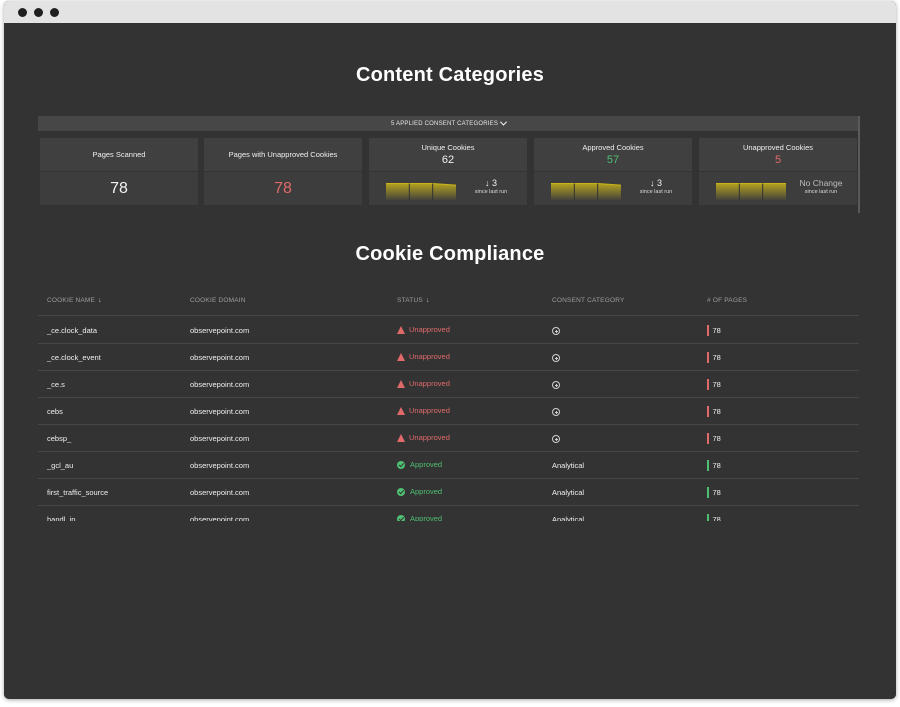  Describe the element at coordinates (821, 186) in the screenshot. I see `unapproved-cookies-delta: No Change since last run` at that location.